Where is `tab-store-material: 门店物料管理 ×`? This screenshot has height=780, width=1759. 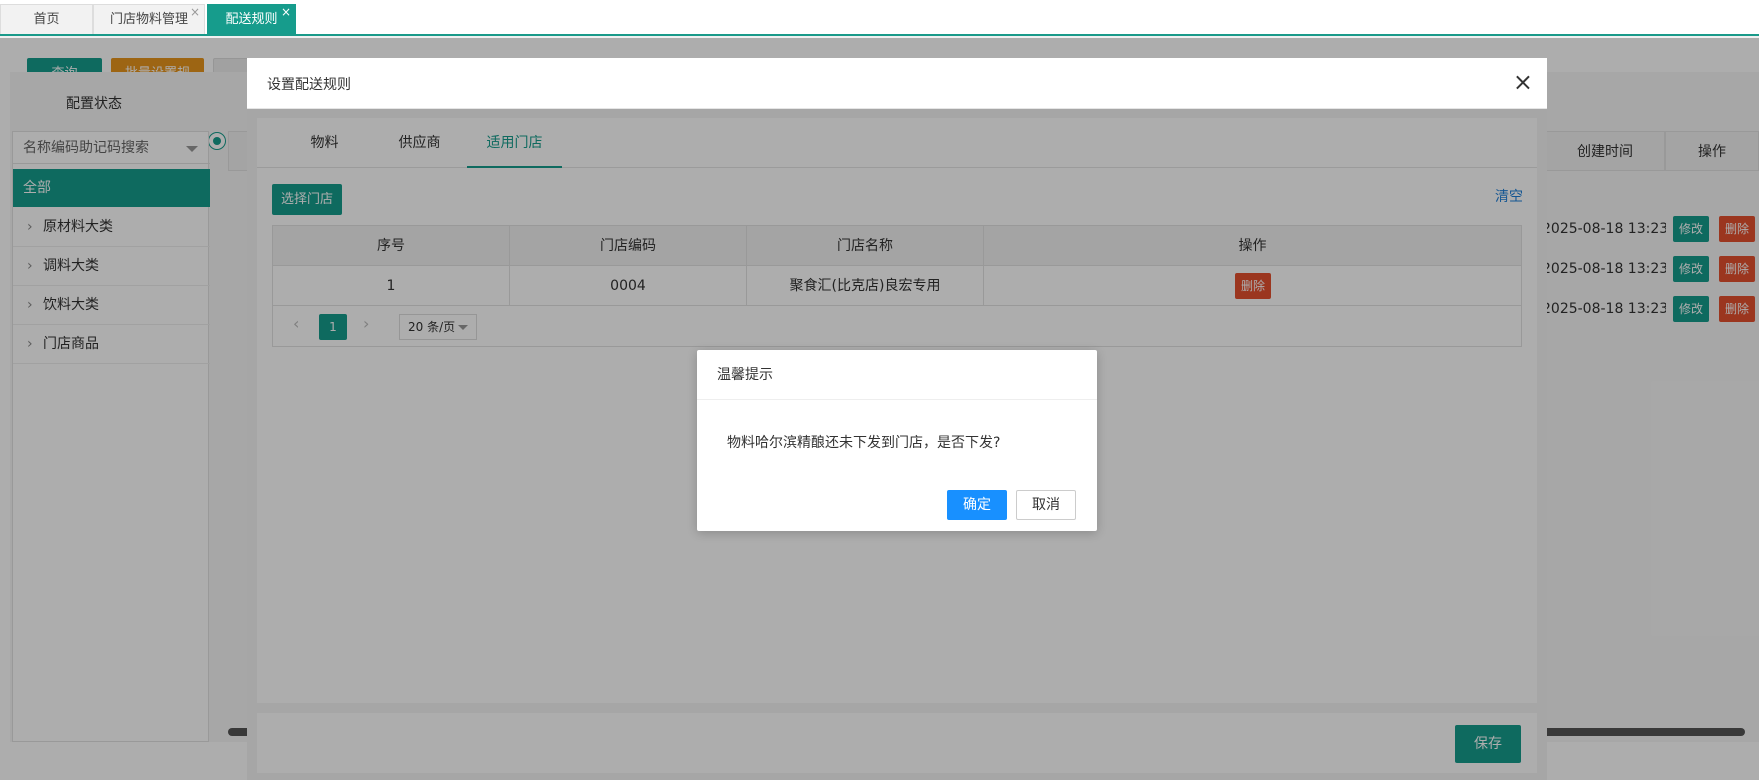
tab-store-material: 门店物料管理 × is located at coordinates (149, 19).